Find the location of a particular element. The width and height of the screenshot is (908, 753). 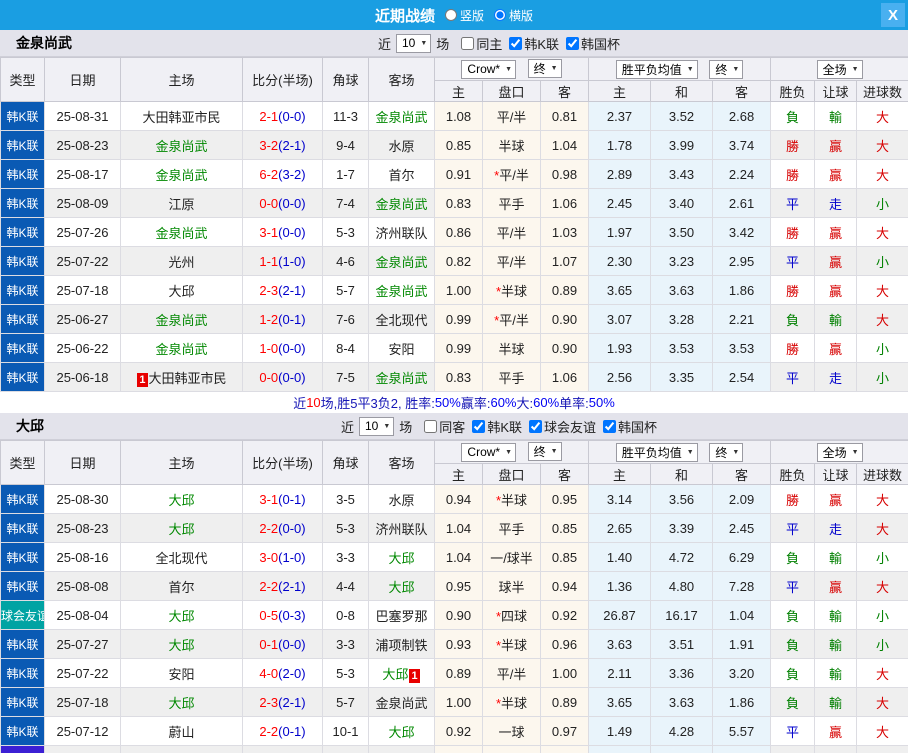

odds-away-cell: 0.85 is located at coordinates (564, 749).